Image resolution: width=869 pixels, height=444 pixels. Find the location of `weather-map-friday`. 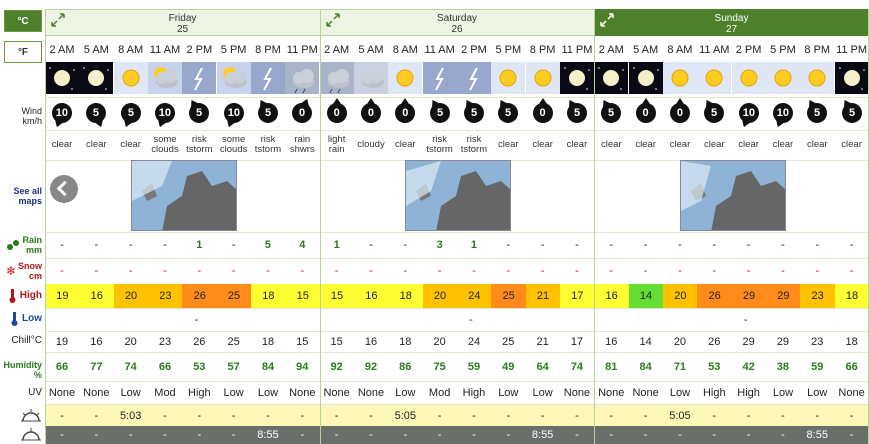

weather-map-friday is located at coordinates (184, 195).